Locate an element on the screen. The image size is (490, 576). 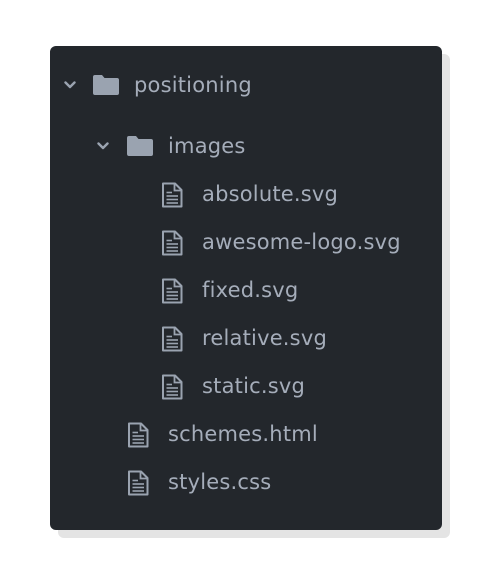
tree-file-label: absolute.svg is located at coordinates (270, 194).